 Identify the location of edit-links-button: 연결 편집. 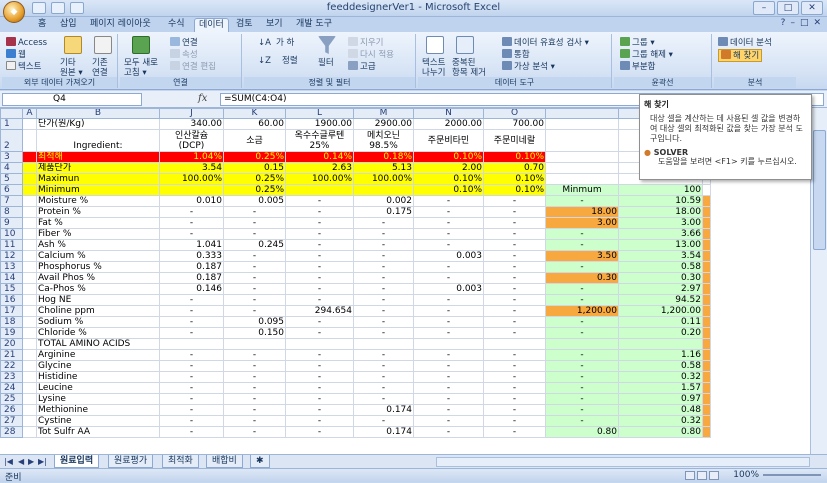
(193, 66).